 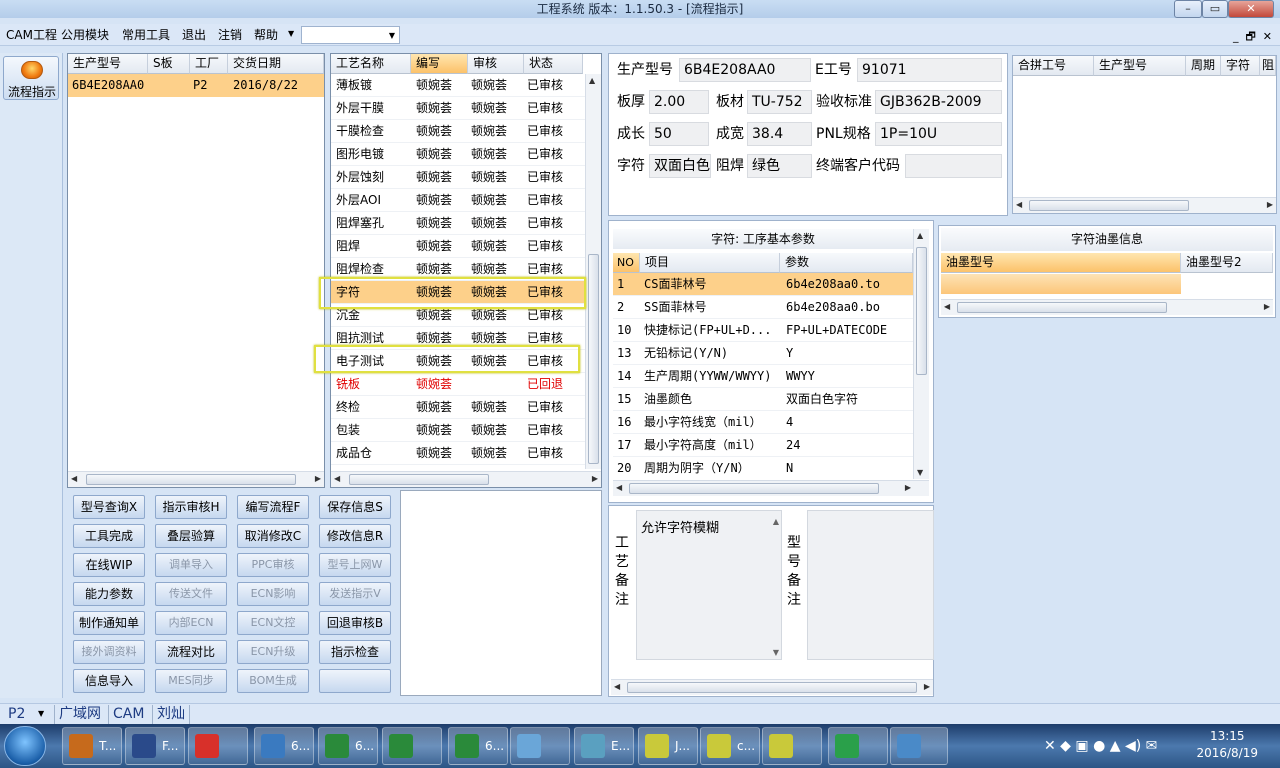 What do you see at coordinates (1251, 9) in the screenshot?
I see `close-icon: ✕` at bounding box center [1251, 9].